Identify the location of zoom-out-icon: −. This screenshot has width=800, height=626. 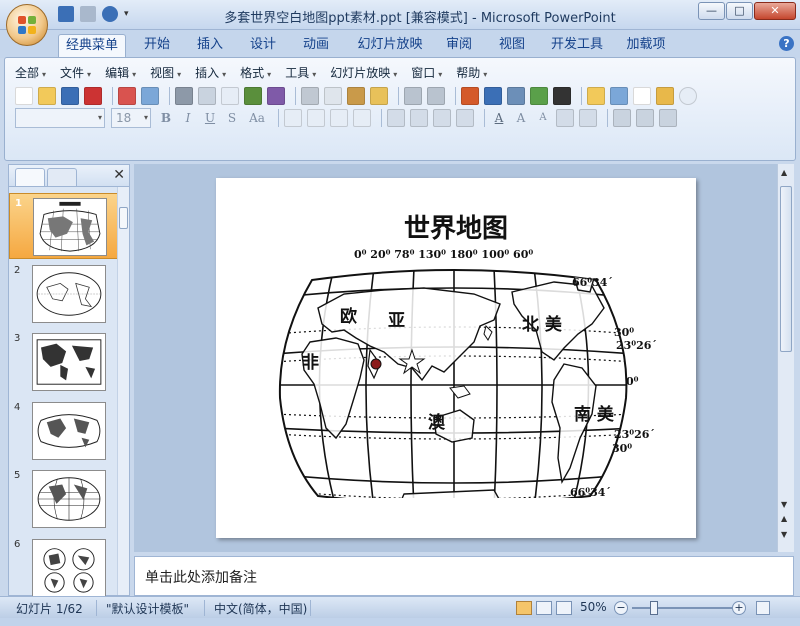
(621, 608).